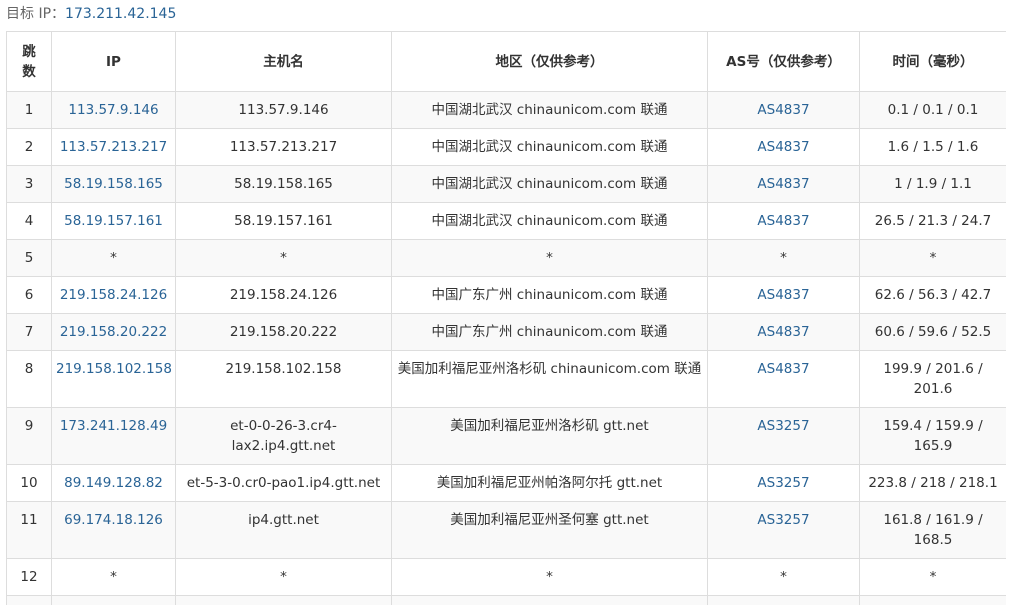 This screenshot has width=1010, height=605. What do you see at coordinates (783, 61) in the screenshot?
I see `header-as: AS号（仅供参考）` at bounding box center [783, 61].